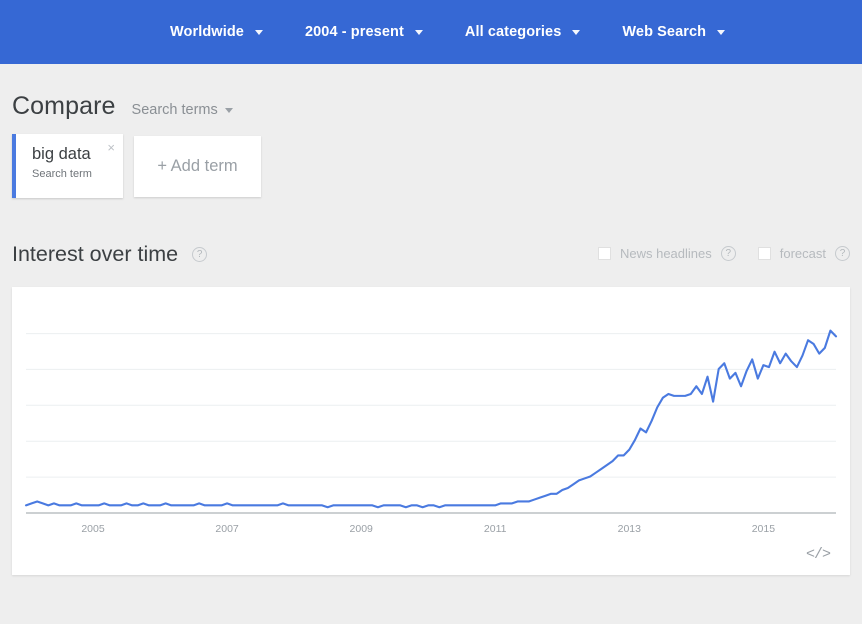  I want to click on x-axis-tick-label: 2011, so click(495, 529).